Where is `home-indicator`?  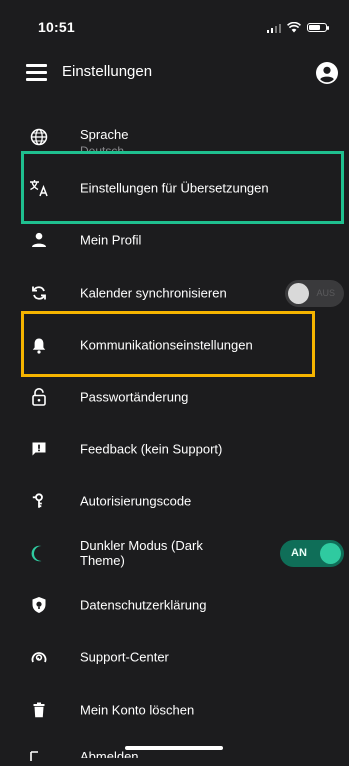 home-indicator is located at coordinates (174, 748).